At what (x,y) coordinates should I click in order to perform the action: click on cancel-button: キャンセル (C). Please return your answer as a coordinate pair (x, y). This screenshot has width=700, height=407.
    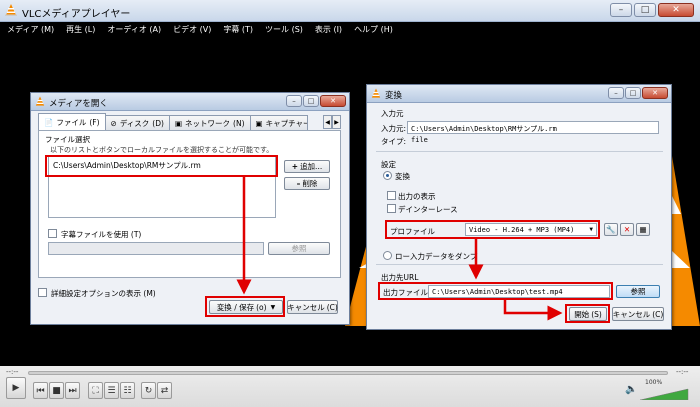
    Looking at the image, I should click on (312, 307).